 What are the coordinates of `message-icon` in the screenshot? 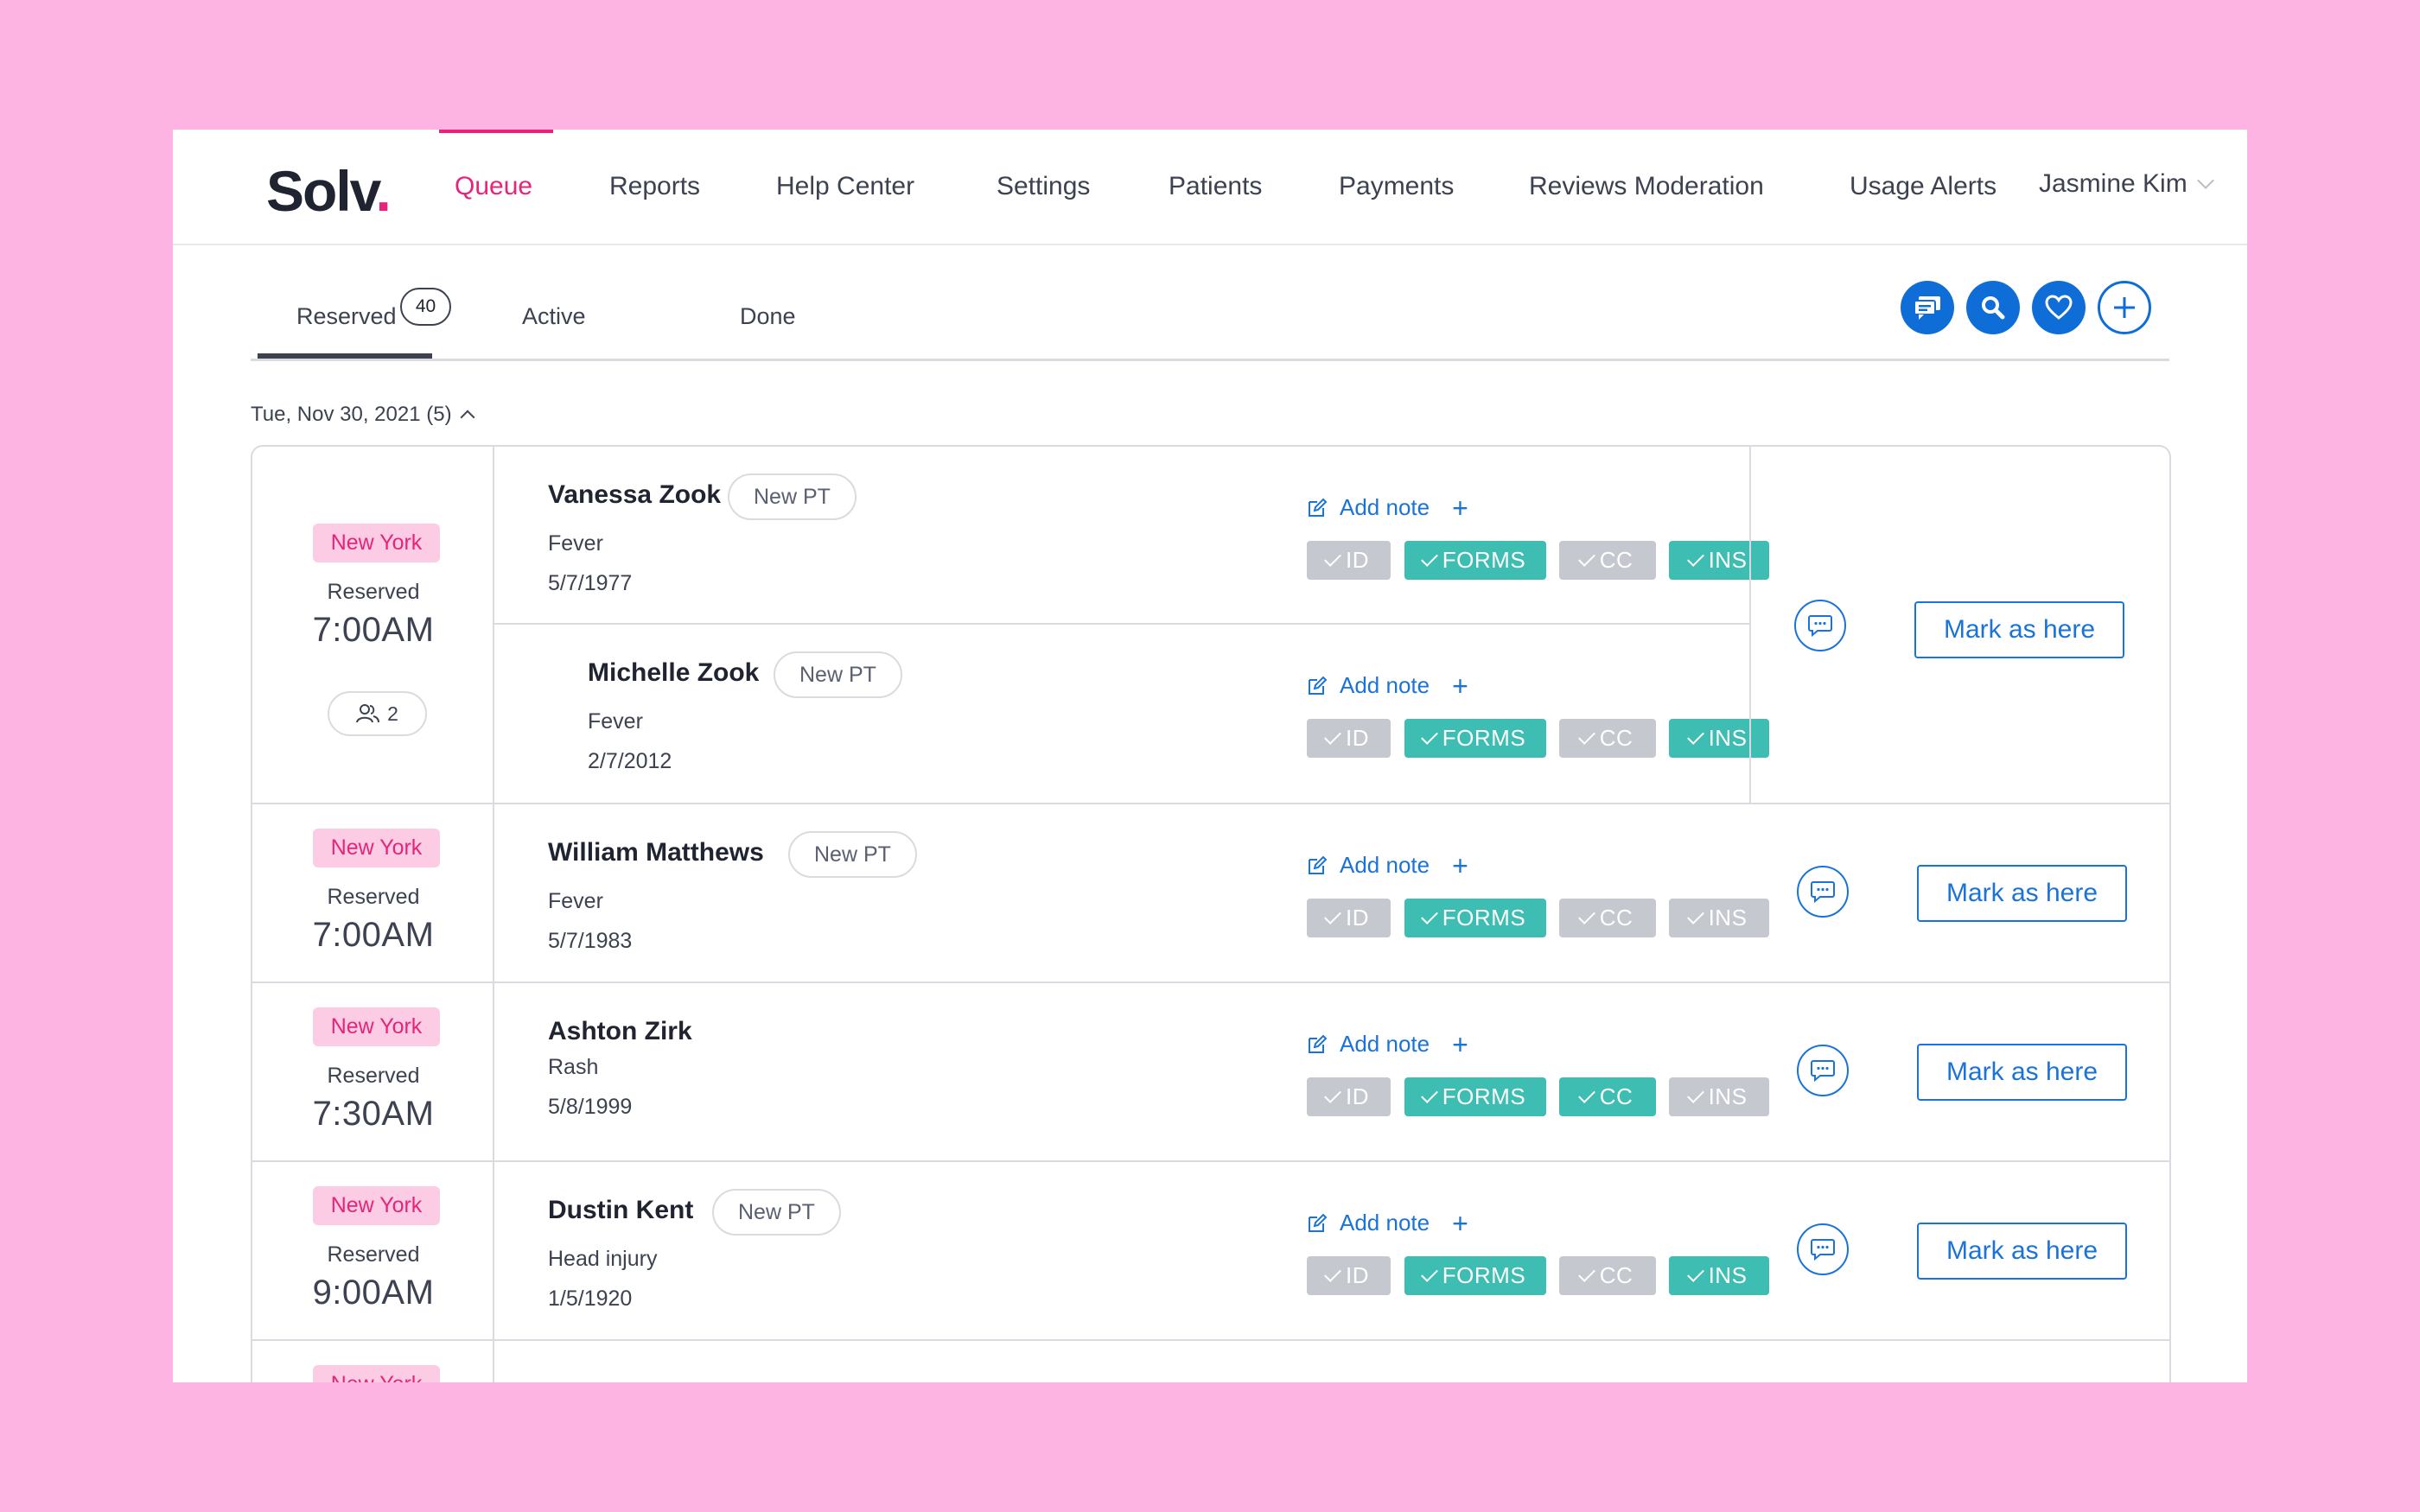 It's located at (1927, 308).